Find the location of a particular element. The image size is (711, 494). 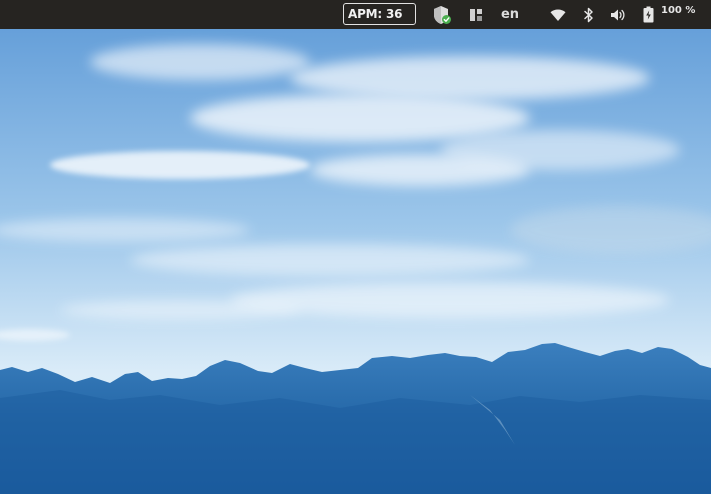

battery-icon is located at coordinates (648, 14).